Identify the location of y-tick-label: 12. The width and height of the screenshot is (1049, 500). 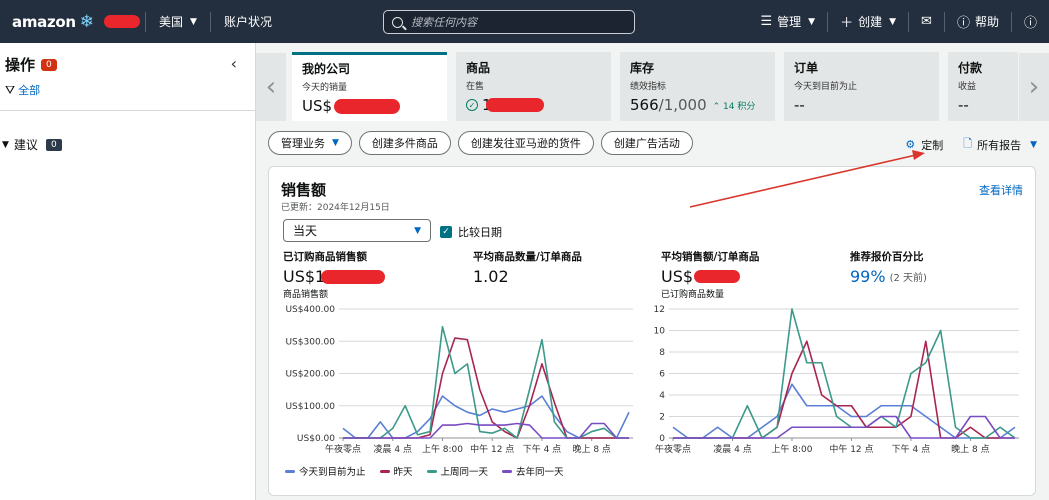
(659, 310).